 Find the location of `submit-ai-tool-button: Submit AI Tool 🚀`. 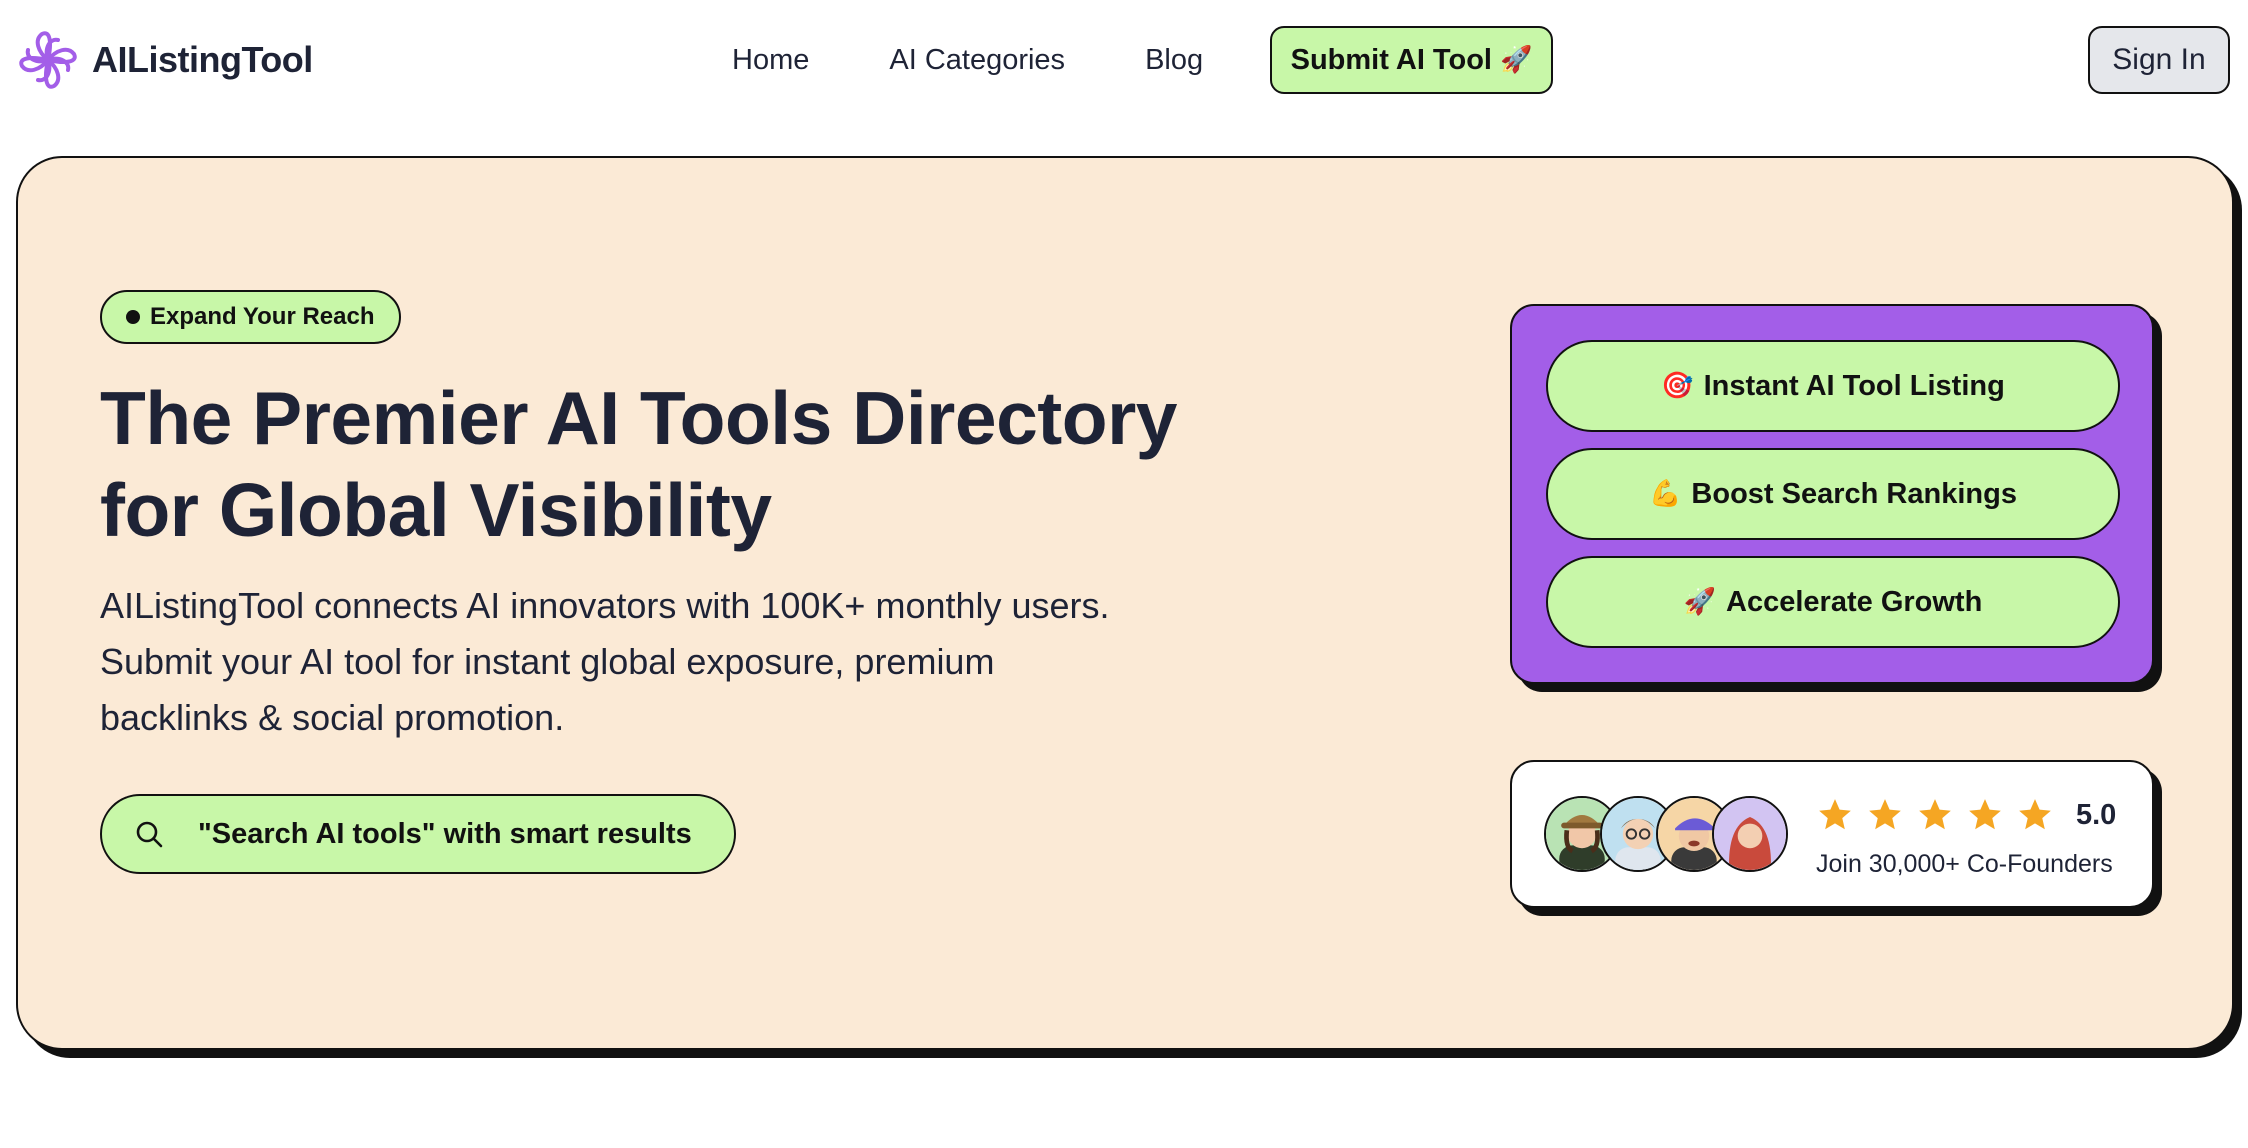

submit-ai-tool-button: Submit AI Tool 🚀 is located at coordinates (1411, 60).